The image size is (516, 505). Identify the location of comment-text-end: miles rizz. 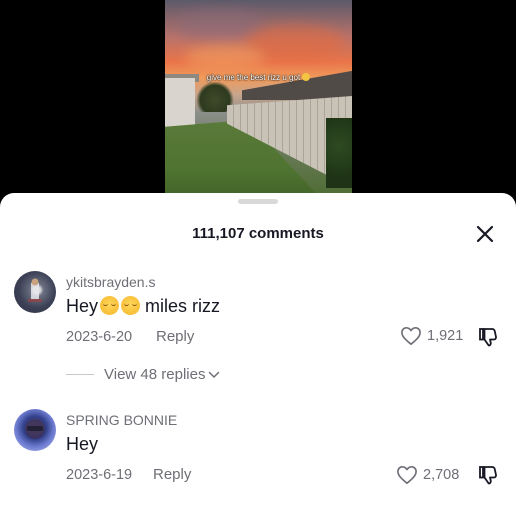
(180, 306).